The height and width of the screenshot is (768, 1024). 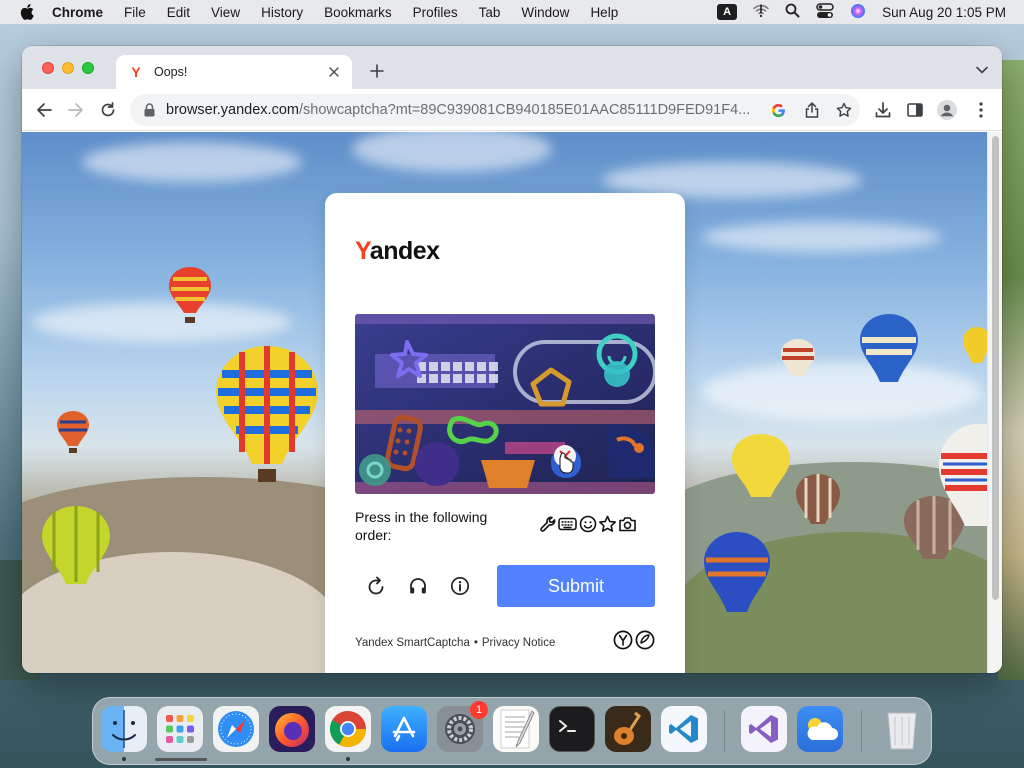 I want to click on menu-tab: Tab, so click(x=490, y=12).